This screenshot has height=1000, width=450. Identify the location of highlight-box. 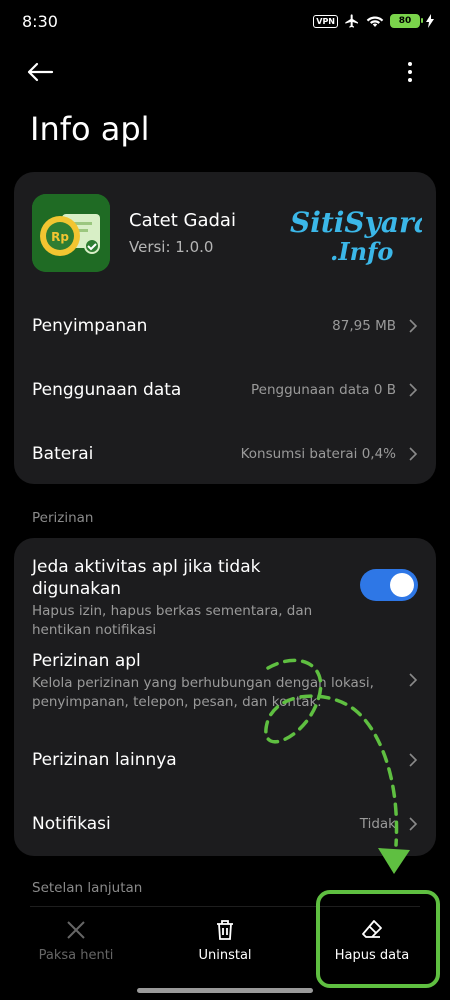
(378, 939).